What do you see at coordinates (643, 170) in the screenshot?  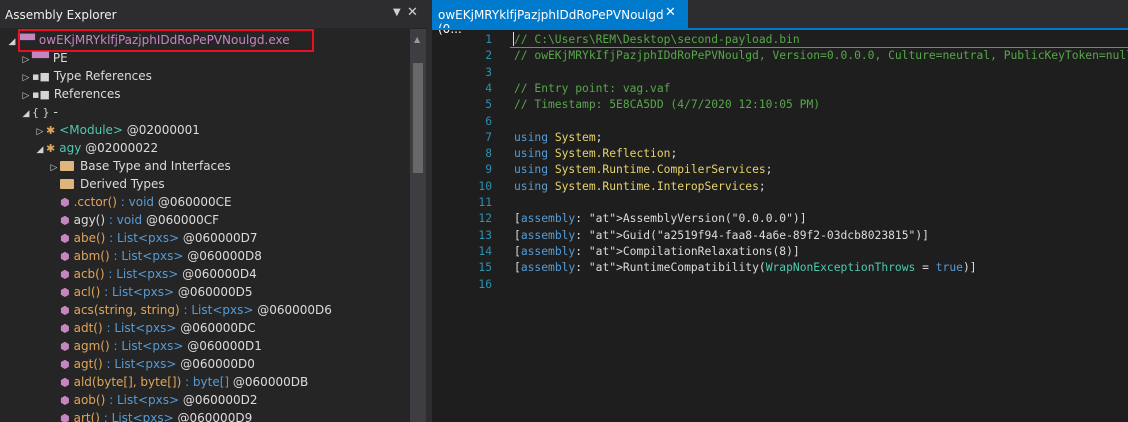 I see `code-line: using System.Runtime.CompilerServices;` at bounding box center [643, 170].